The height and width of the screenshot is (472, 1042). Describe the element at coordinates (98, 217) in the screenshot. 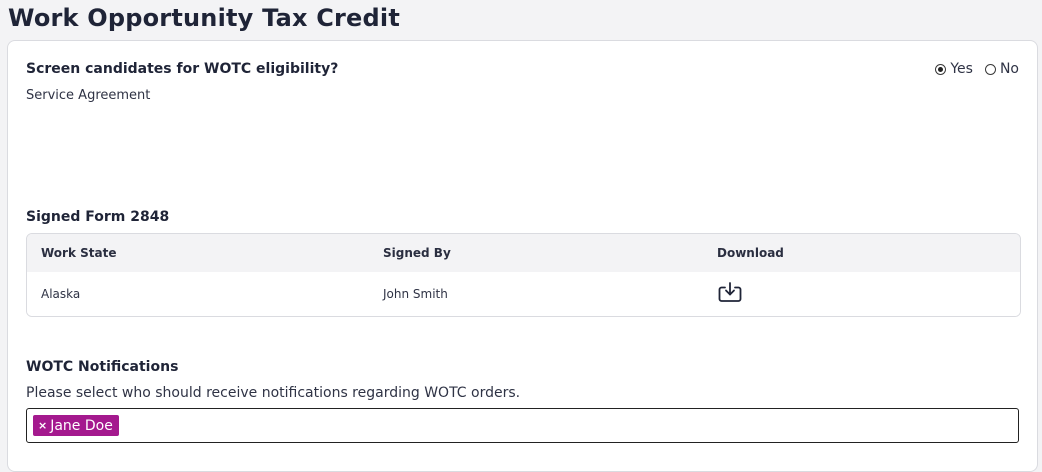

I see `signed-form-heading: Signed Form 2848` at that location.